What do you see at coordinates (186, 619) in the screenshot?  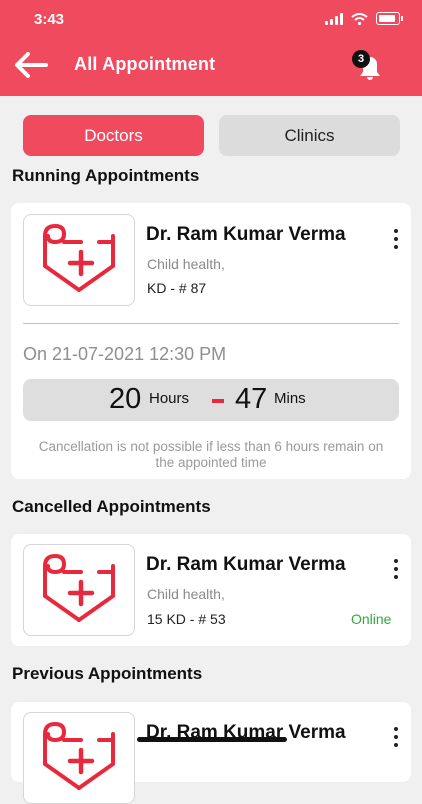 I see `appointment-code: 15 KD - # 53` at bounding box center [186, 619].